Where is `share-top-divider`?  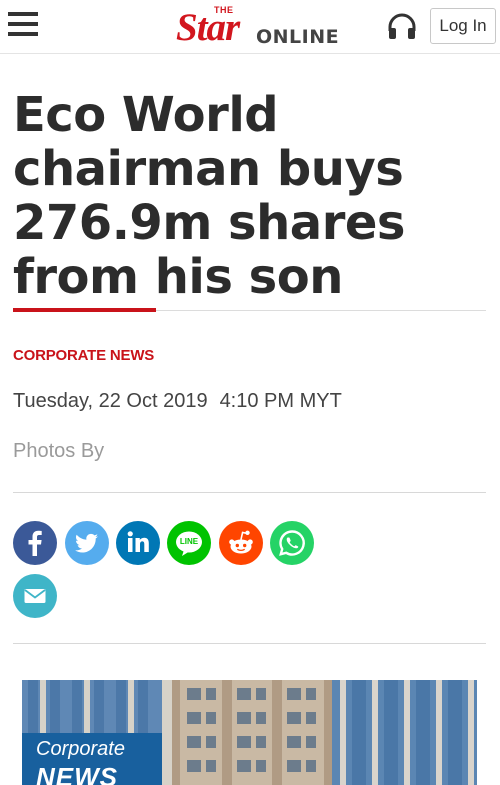
share-top-divider is located at coordinates (249, 492).